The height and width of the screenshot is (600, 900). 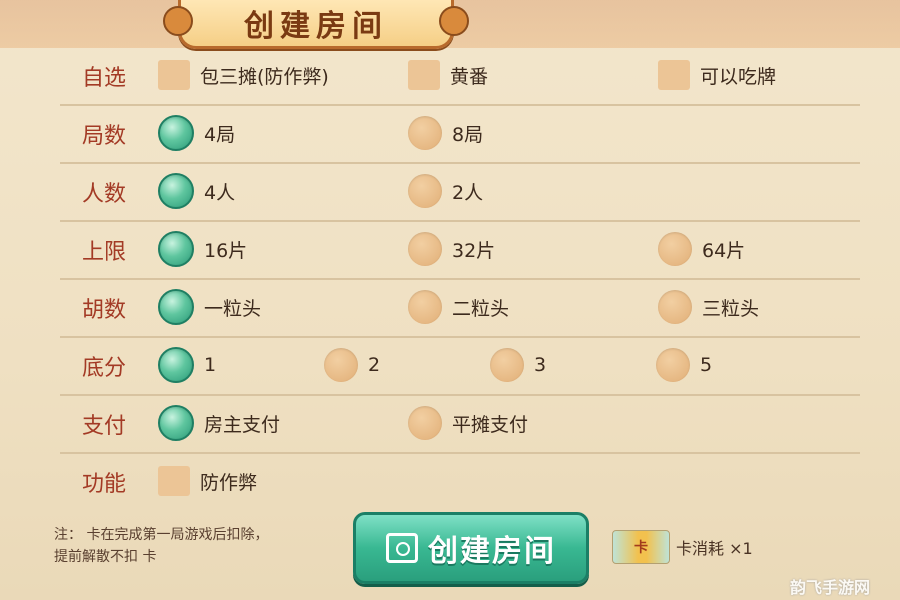 What do you see at coordinates (104, 252) in the screenshot?
I see `row-label: 上限` at bounding box center [104, 252].